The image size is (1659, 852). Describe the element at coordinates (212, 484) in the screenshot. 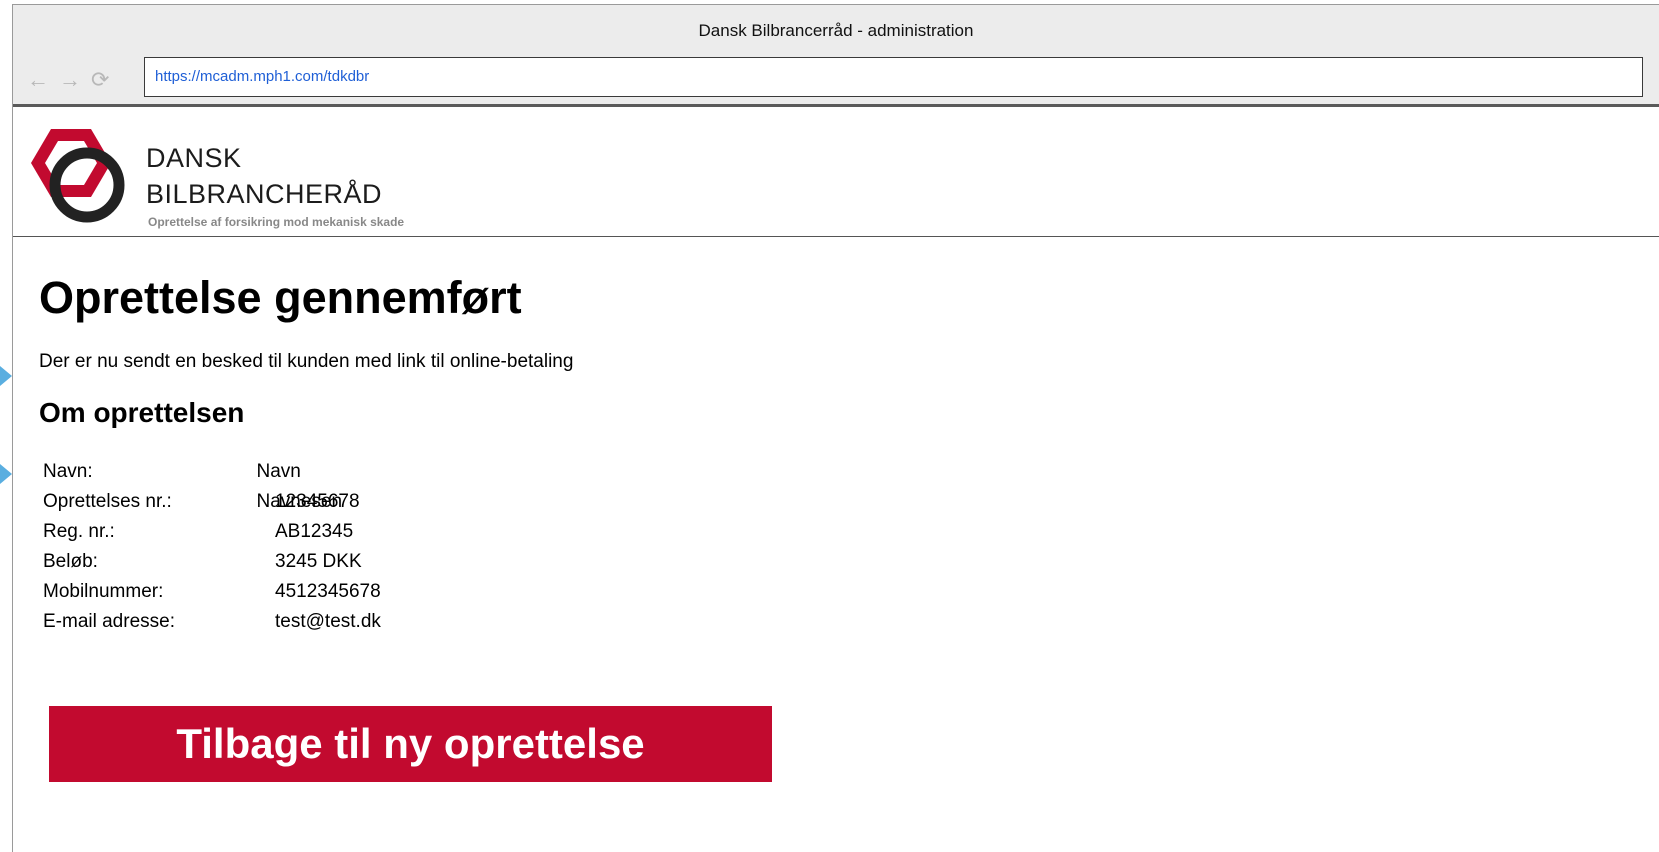

I see `detail-row: Navn: Navn Navnesen` at that location.